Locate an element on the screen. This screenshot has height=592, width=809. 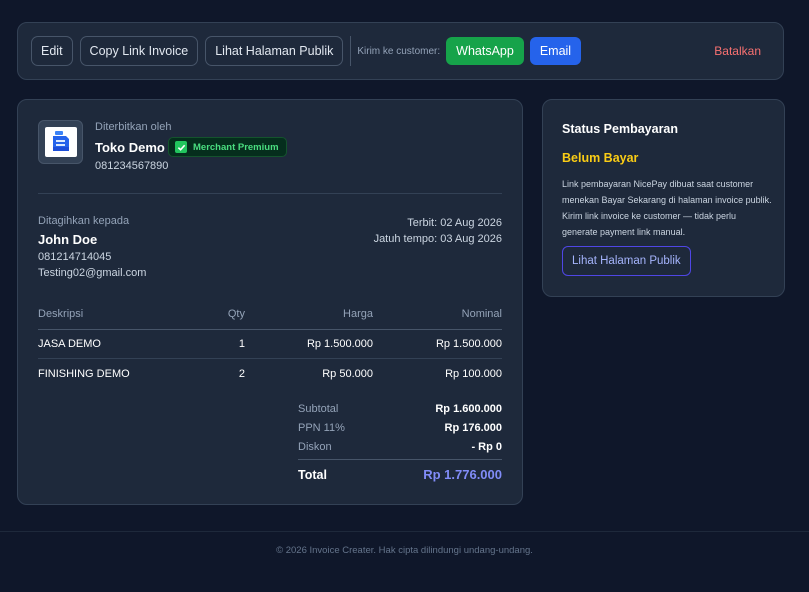
merchant-logo is located at coordinates (60, 142).